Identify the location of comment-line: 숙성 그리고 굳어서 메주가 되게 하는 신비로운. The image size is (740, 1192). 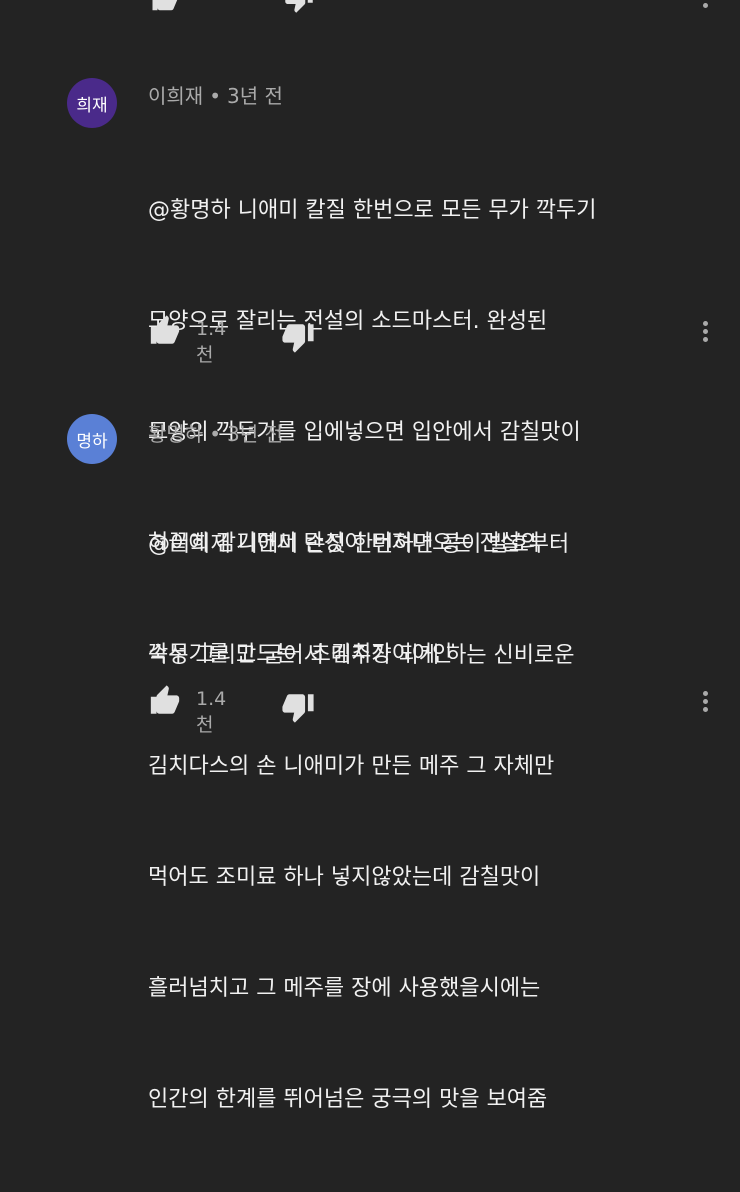
(361, 655).